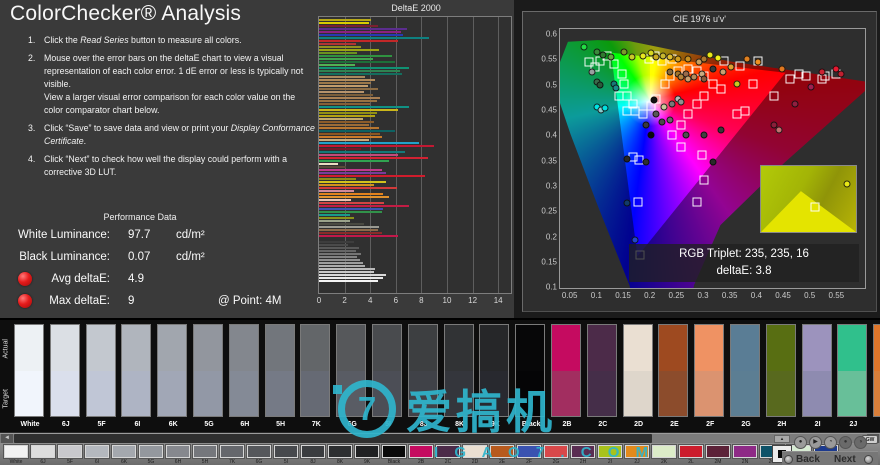 The height and width of the screenshot is (465, 880). I want to click on comparator-column: 2F, so click(709, 376).